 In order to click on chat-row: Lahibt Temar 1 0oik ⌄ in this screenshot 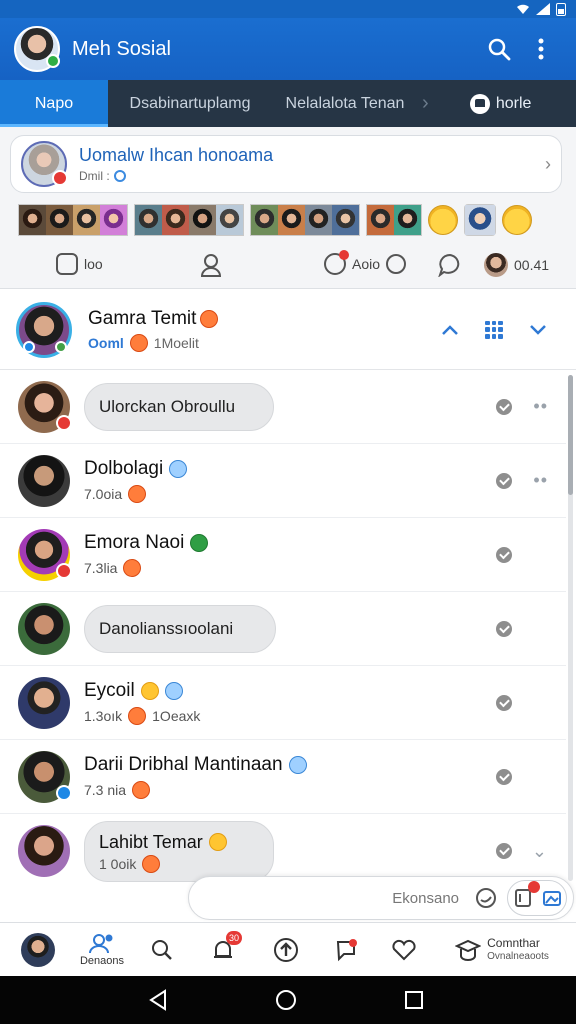, I will do `click(283, 848)`.